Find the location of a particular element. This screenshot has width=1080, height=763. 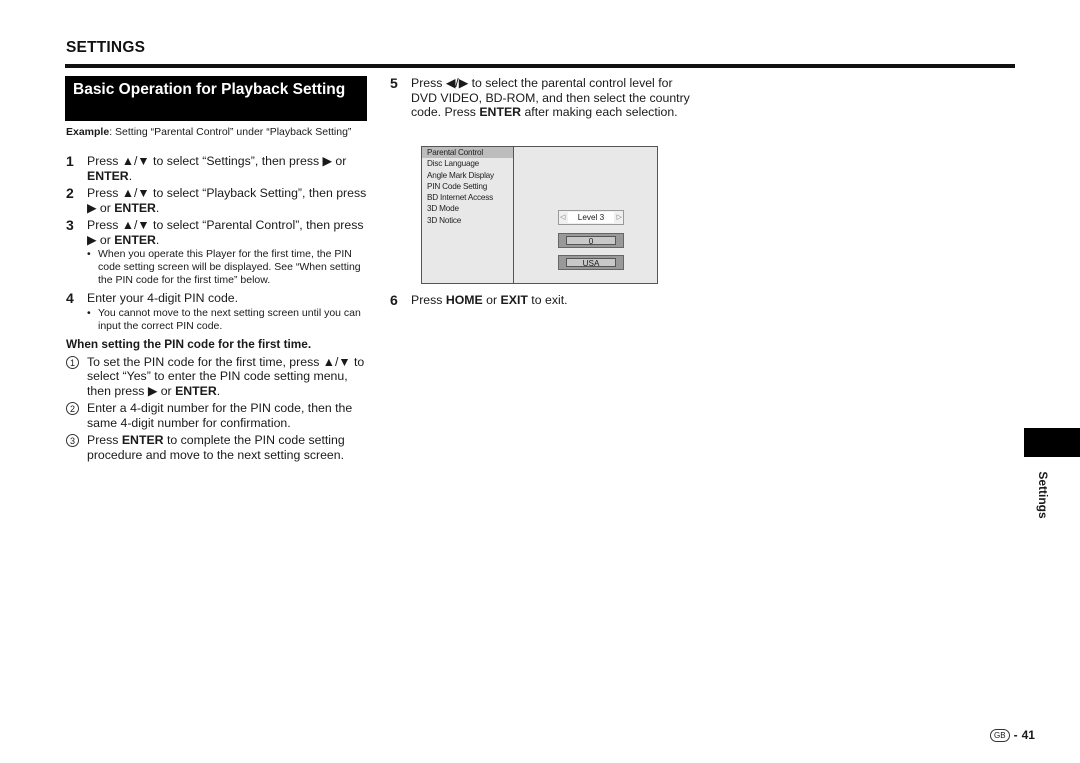

step-4: 4 Enter your 4-digit PIN code. is located at coordinates (152, 298).